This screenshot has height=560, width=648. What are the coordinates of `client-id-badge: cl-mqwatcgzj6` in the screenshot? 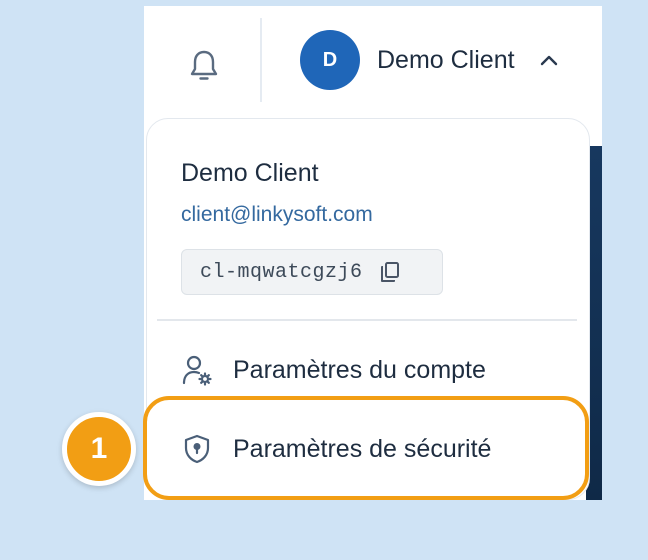 It's located at (312, 272).